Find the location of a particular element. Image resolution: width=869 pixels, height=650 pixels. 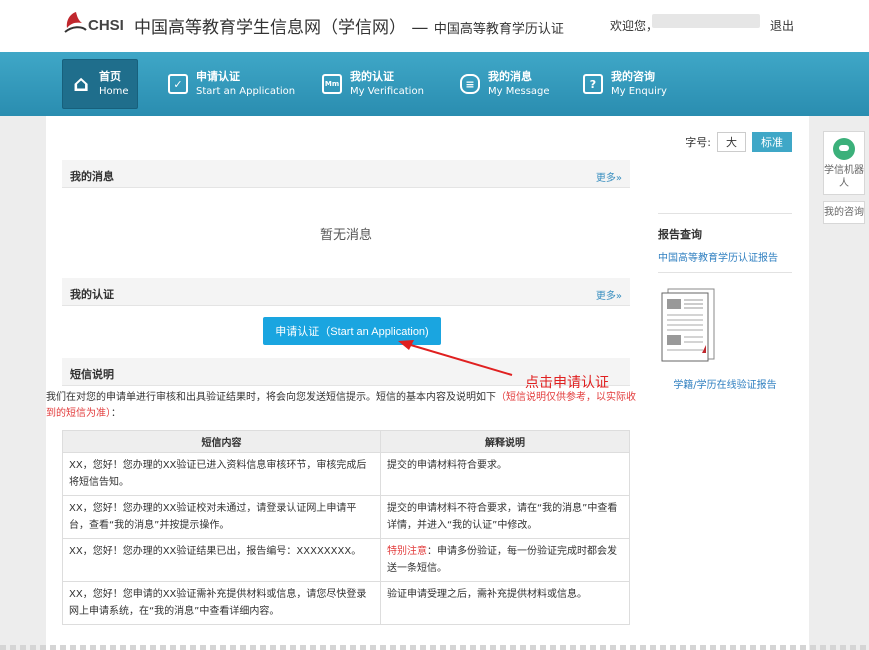

nav-my-enquiry: ? 我的咨询 My Enquiry is located at coordinates (625, 84).